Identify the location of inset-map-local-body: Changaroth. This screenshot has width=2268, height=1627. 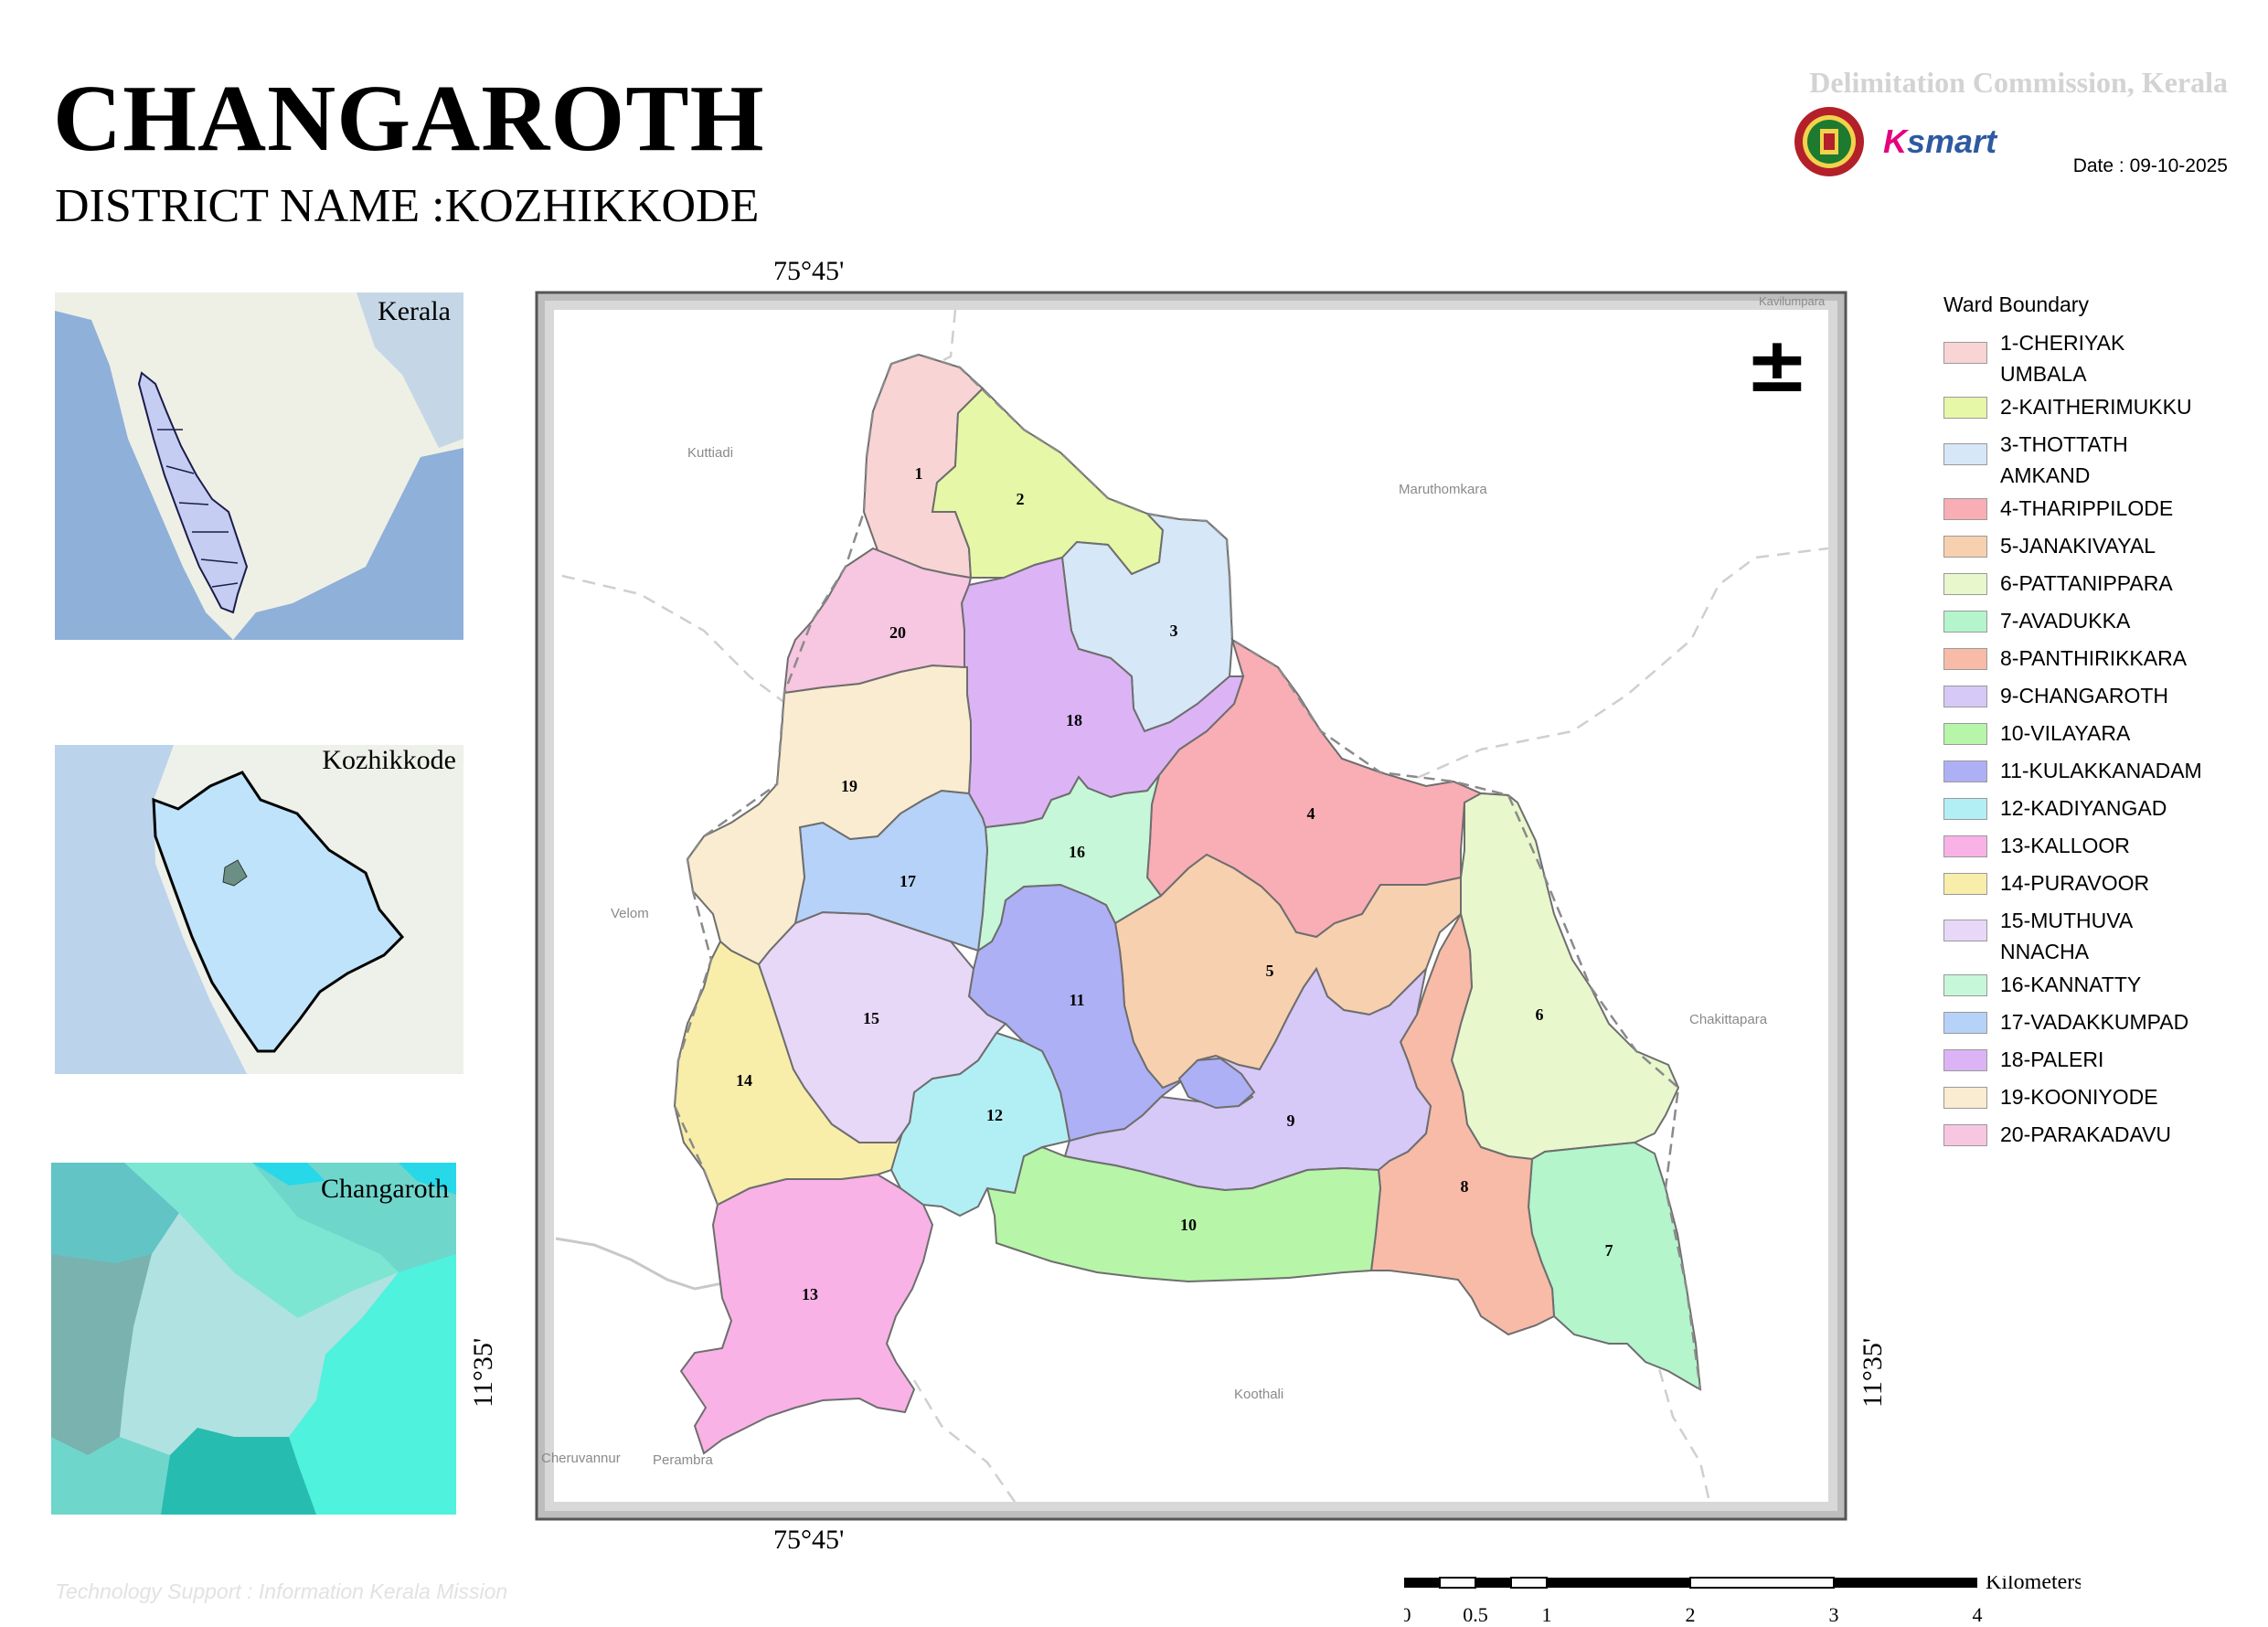
(253, 1339).